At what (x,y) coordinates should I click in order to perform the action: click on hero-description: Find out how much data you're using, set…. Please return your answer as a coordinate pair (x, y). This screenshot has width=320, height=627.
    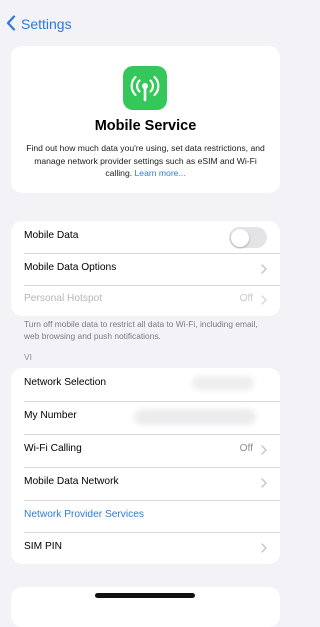
    Looking at the image, I should click on (145, 161).